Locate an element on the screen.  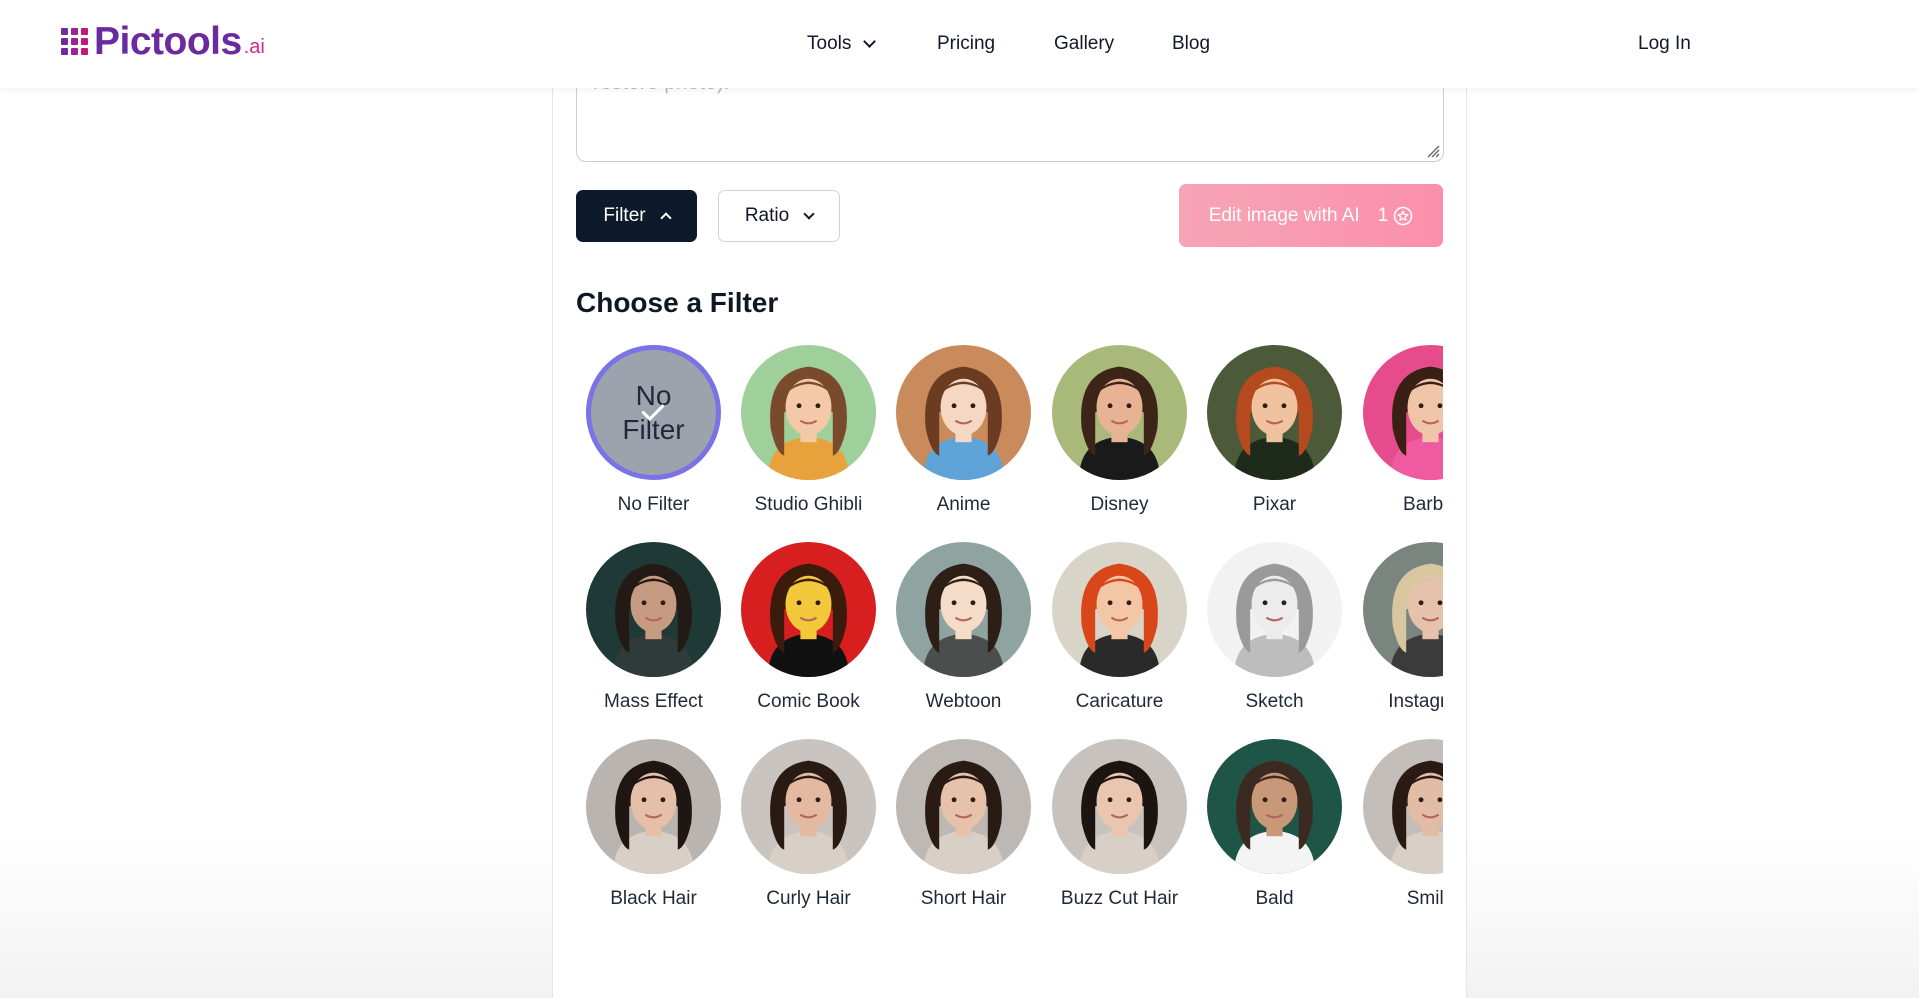
edit-image-label: Edit image with AI is located at coordinates (1284, 215).